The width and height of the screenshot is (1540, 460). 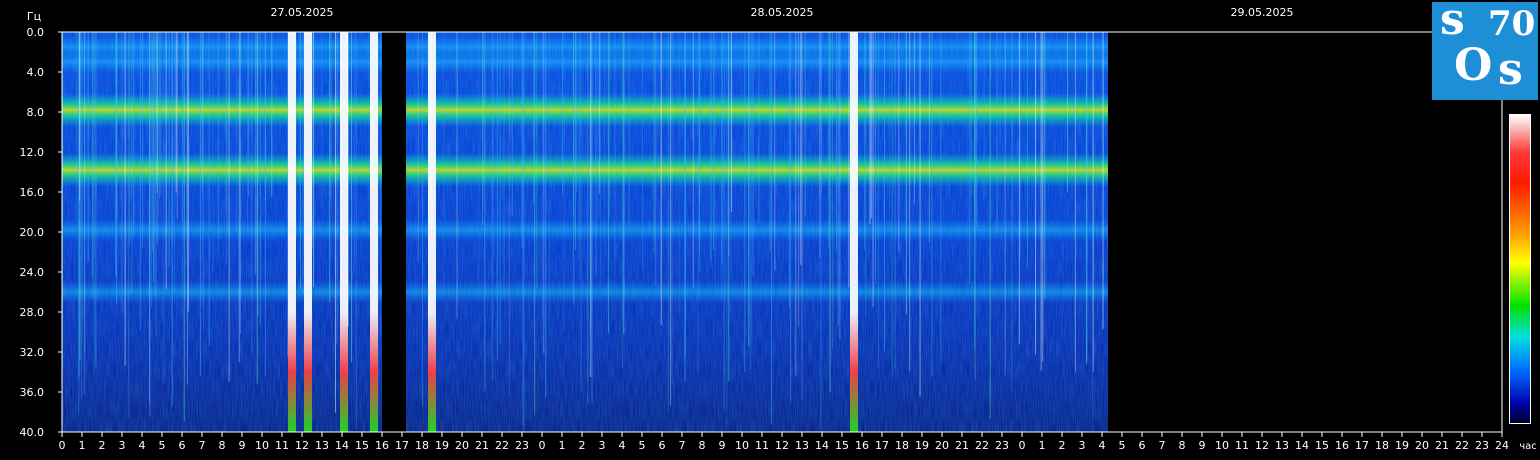 What do you see at coordinates (1262, 12) in the screenshot?
I see `date-label: 29.05.2025` at bounding box center [1262, 12].